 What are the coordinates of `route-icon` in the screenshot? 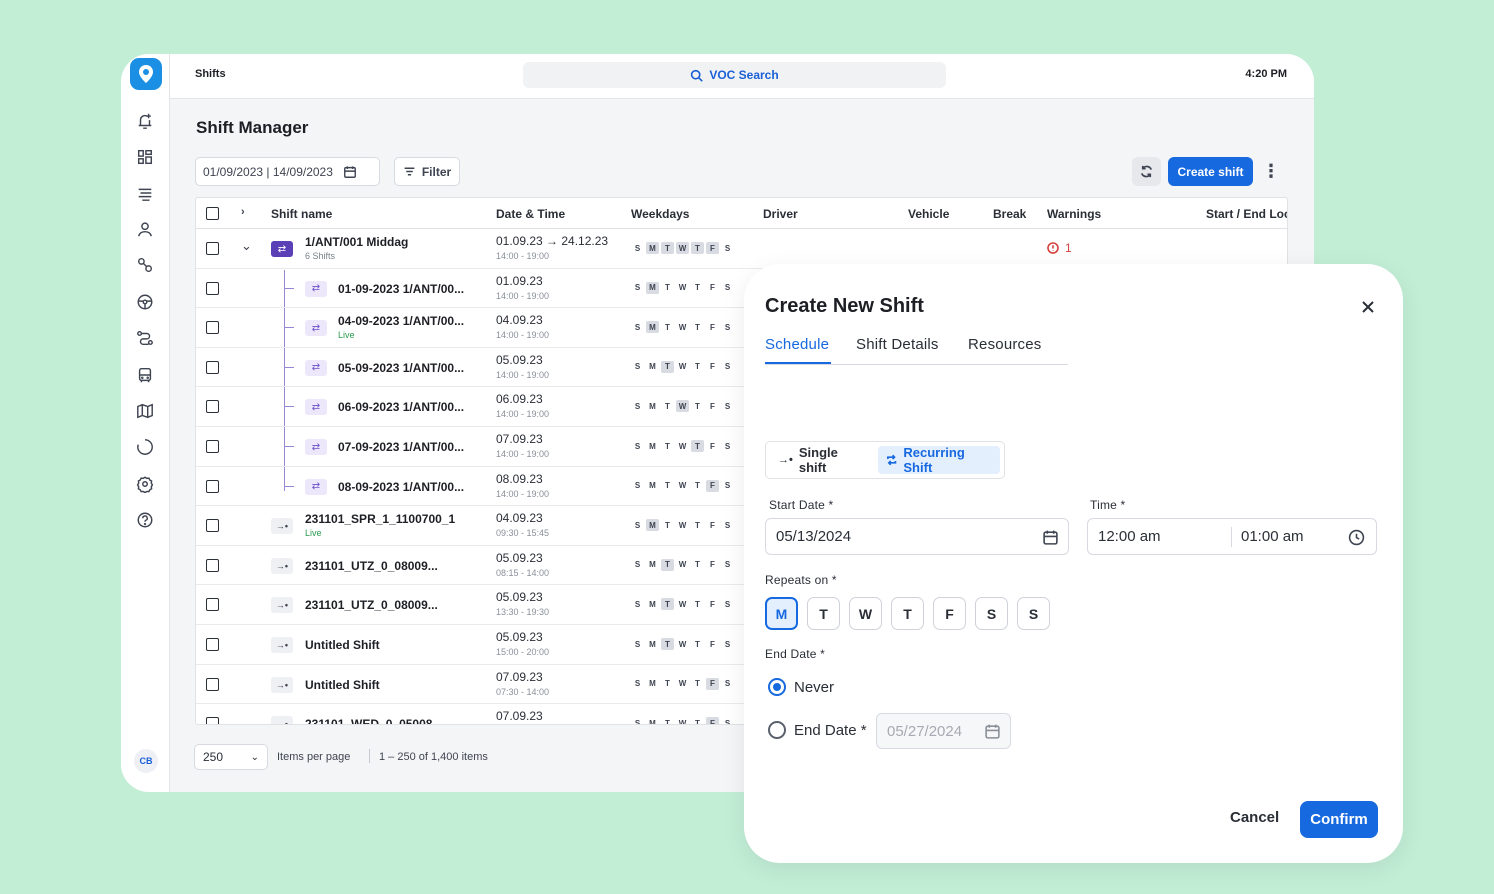 It's located at (145, 265).